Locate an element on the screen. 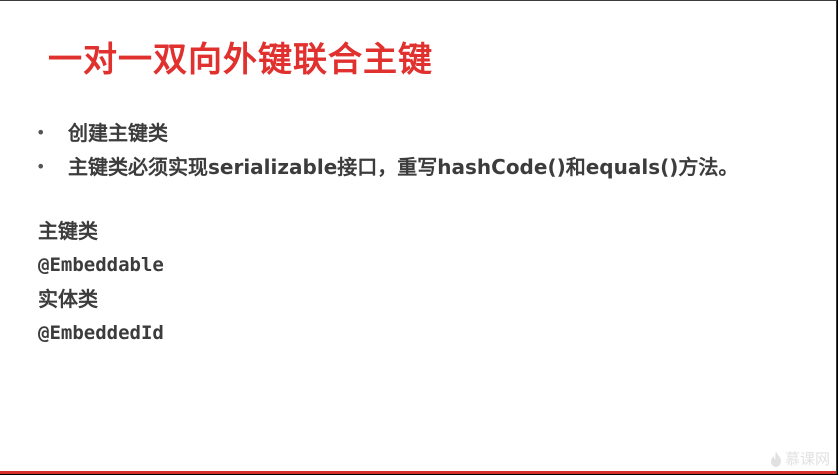 The image size is (838, 475). slide-title: 一对一双向外键联合主键 is located at coordinates (240, 60).